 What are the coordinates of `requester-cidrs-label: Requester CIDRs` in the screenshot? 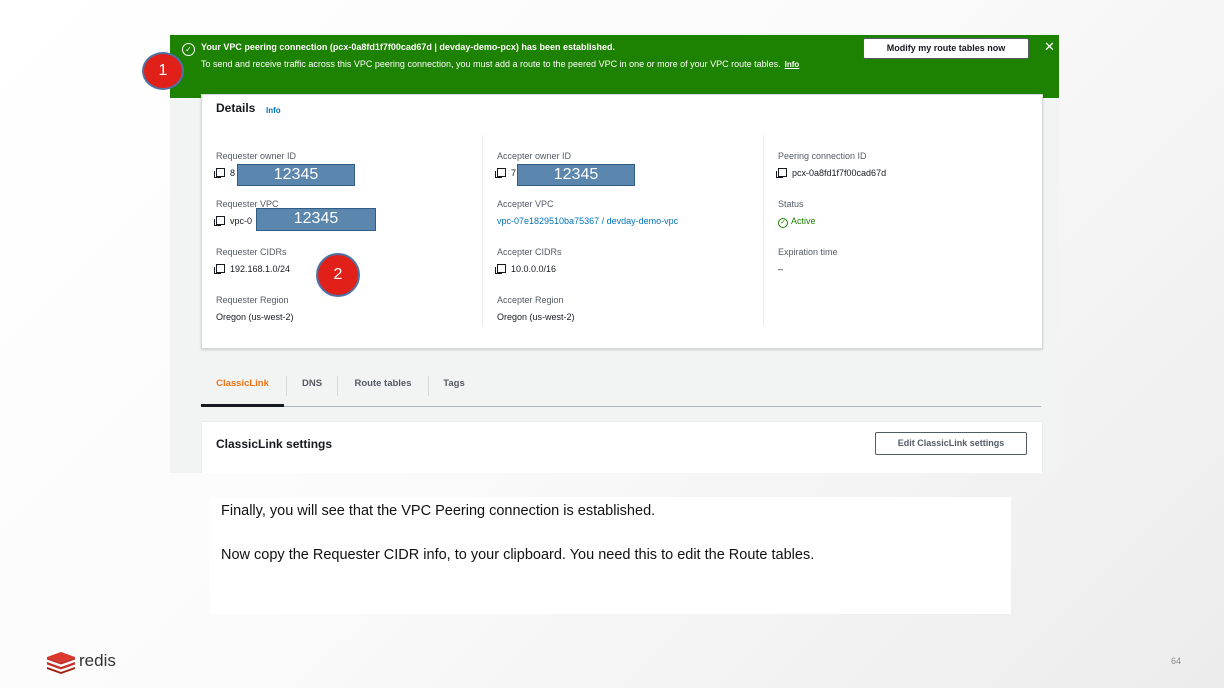 It's located at (251, 252).